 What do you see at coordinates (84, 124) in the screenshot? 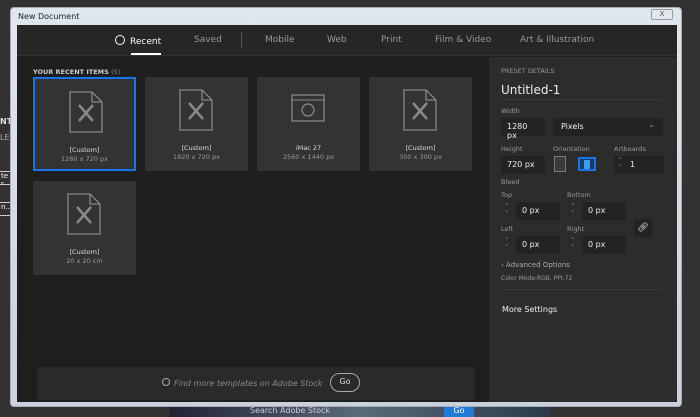
I see `recent-item-card: [Custom] 1280 x 720 px` at bounding box center [84, 124].